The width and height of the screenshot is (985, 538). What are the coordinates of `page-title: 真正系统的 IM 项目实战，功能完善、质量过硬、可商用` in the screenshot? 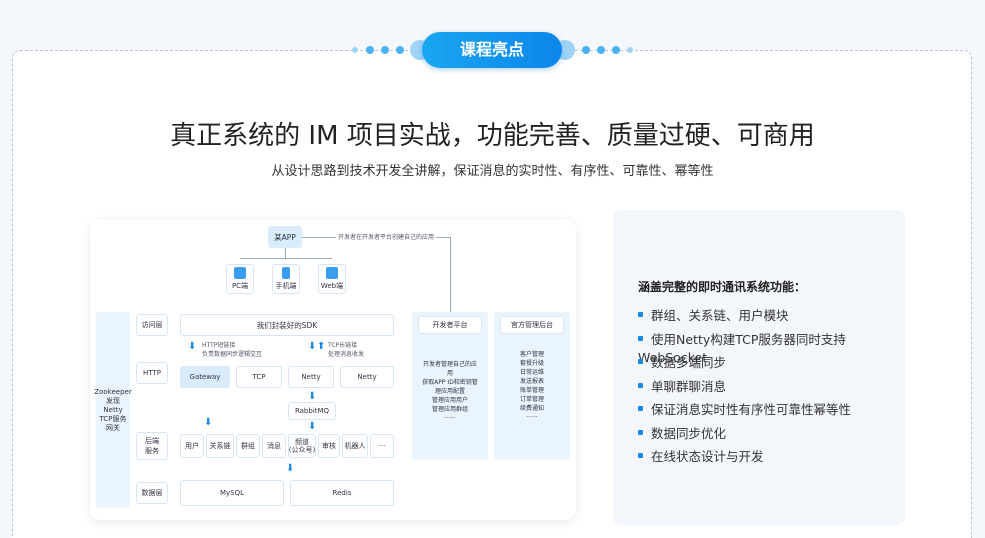 It's located at (492, 136).